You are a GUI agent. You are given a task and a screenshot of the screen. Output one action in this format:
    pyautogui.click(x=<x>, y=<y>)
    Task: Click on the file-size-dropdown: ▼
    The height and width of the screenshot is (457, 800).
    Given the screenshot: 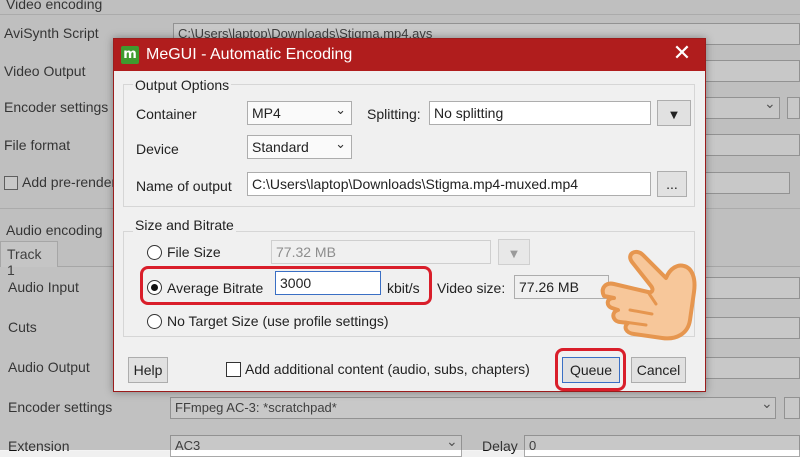 What is the action you would take?
    pyautogui.click(x=514, y=252)
    